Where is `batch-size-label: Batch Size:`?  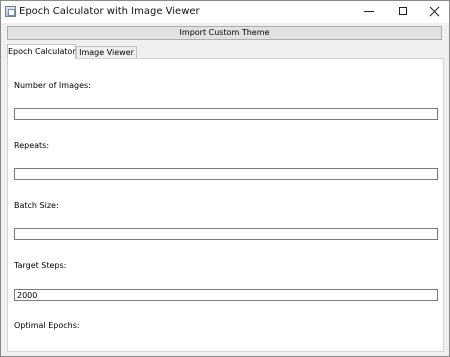
batch-size-label: Batch Size: is located at coordinates (36, 205).